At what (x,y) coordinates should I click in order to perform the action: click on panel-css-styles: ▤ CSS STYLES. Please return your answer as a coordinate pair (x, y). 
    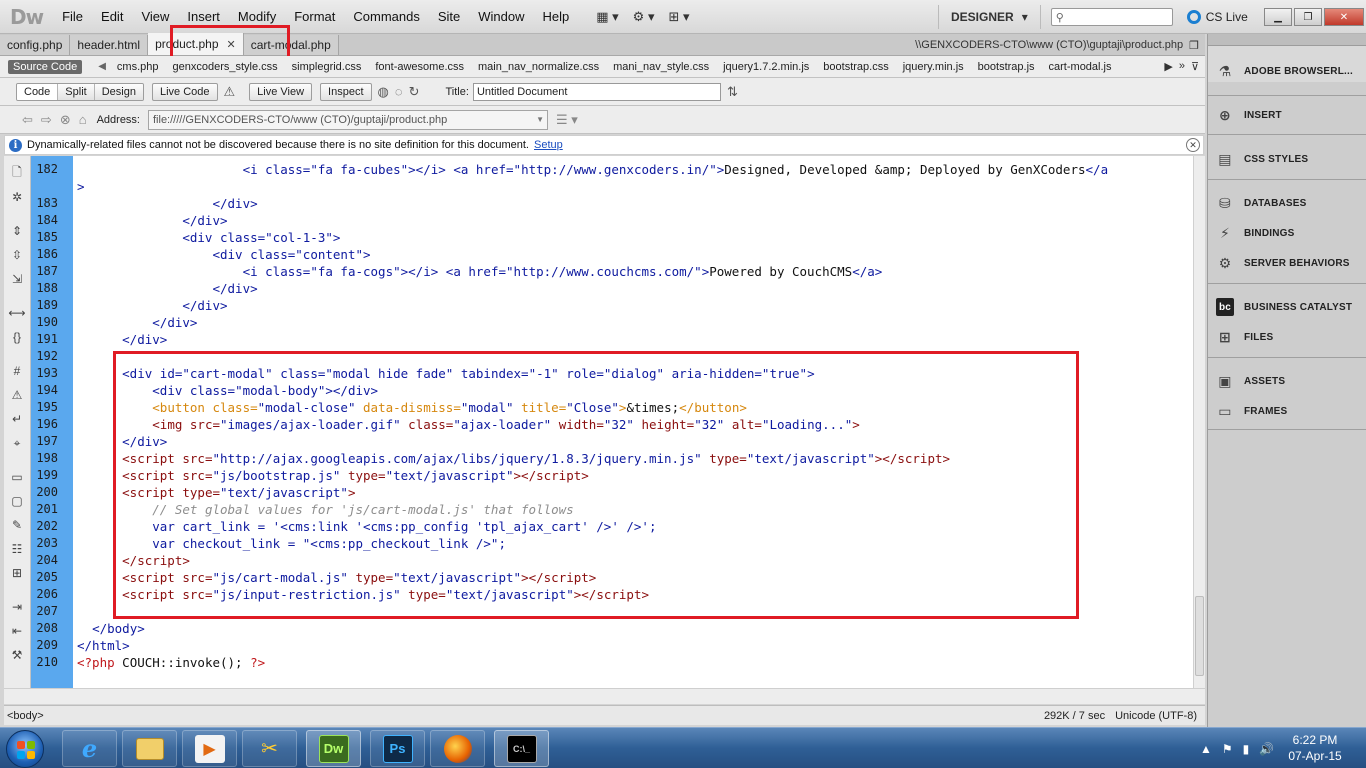
    Looking at the image, I should click on (1262, 159).